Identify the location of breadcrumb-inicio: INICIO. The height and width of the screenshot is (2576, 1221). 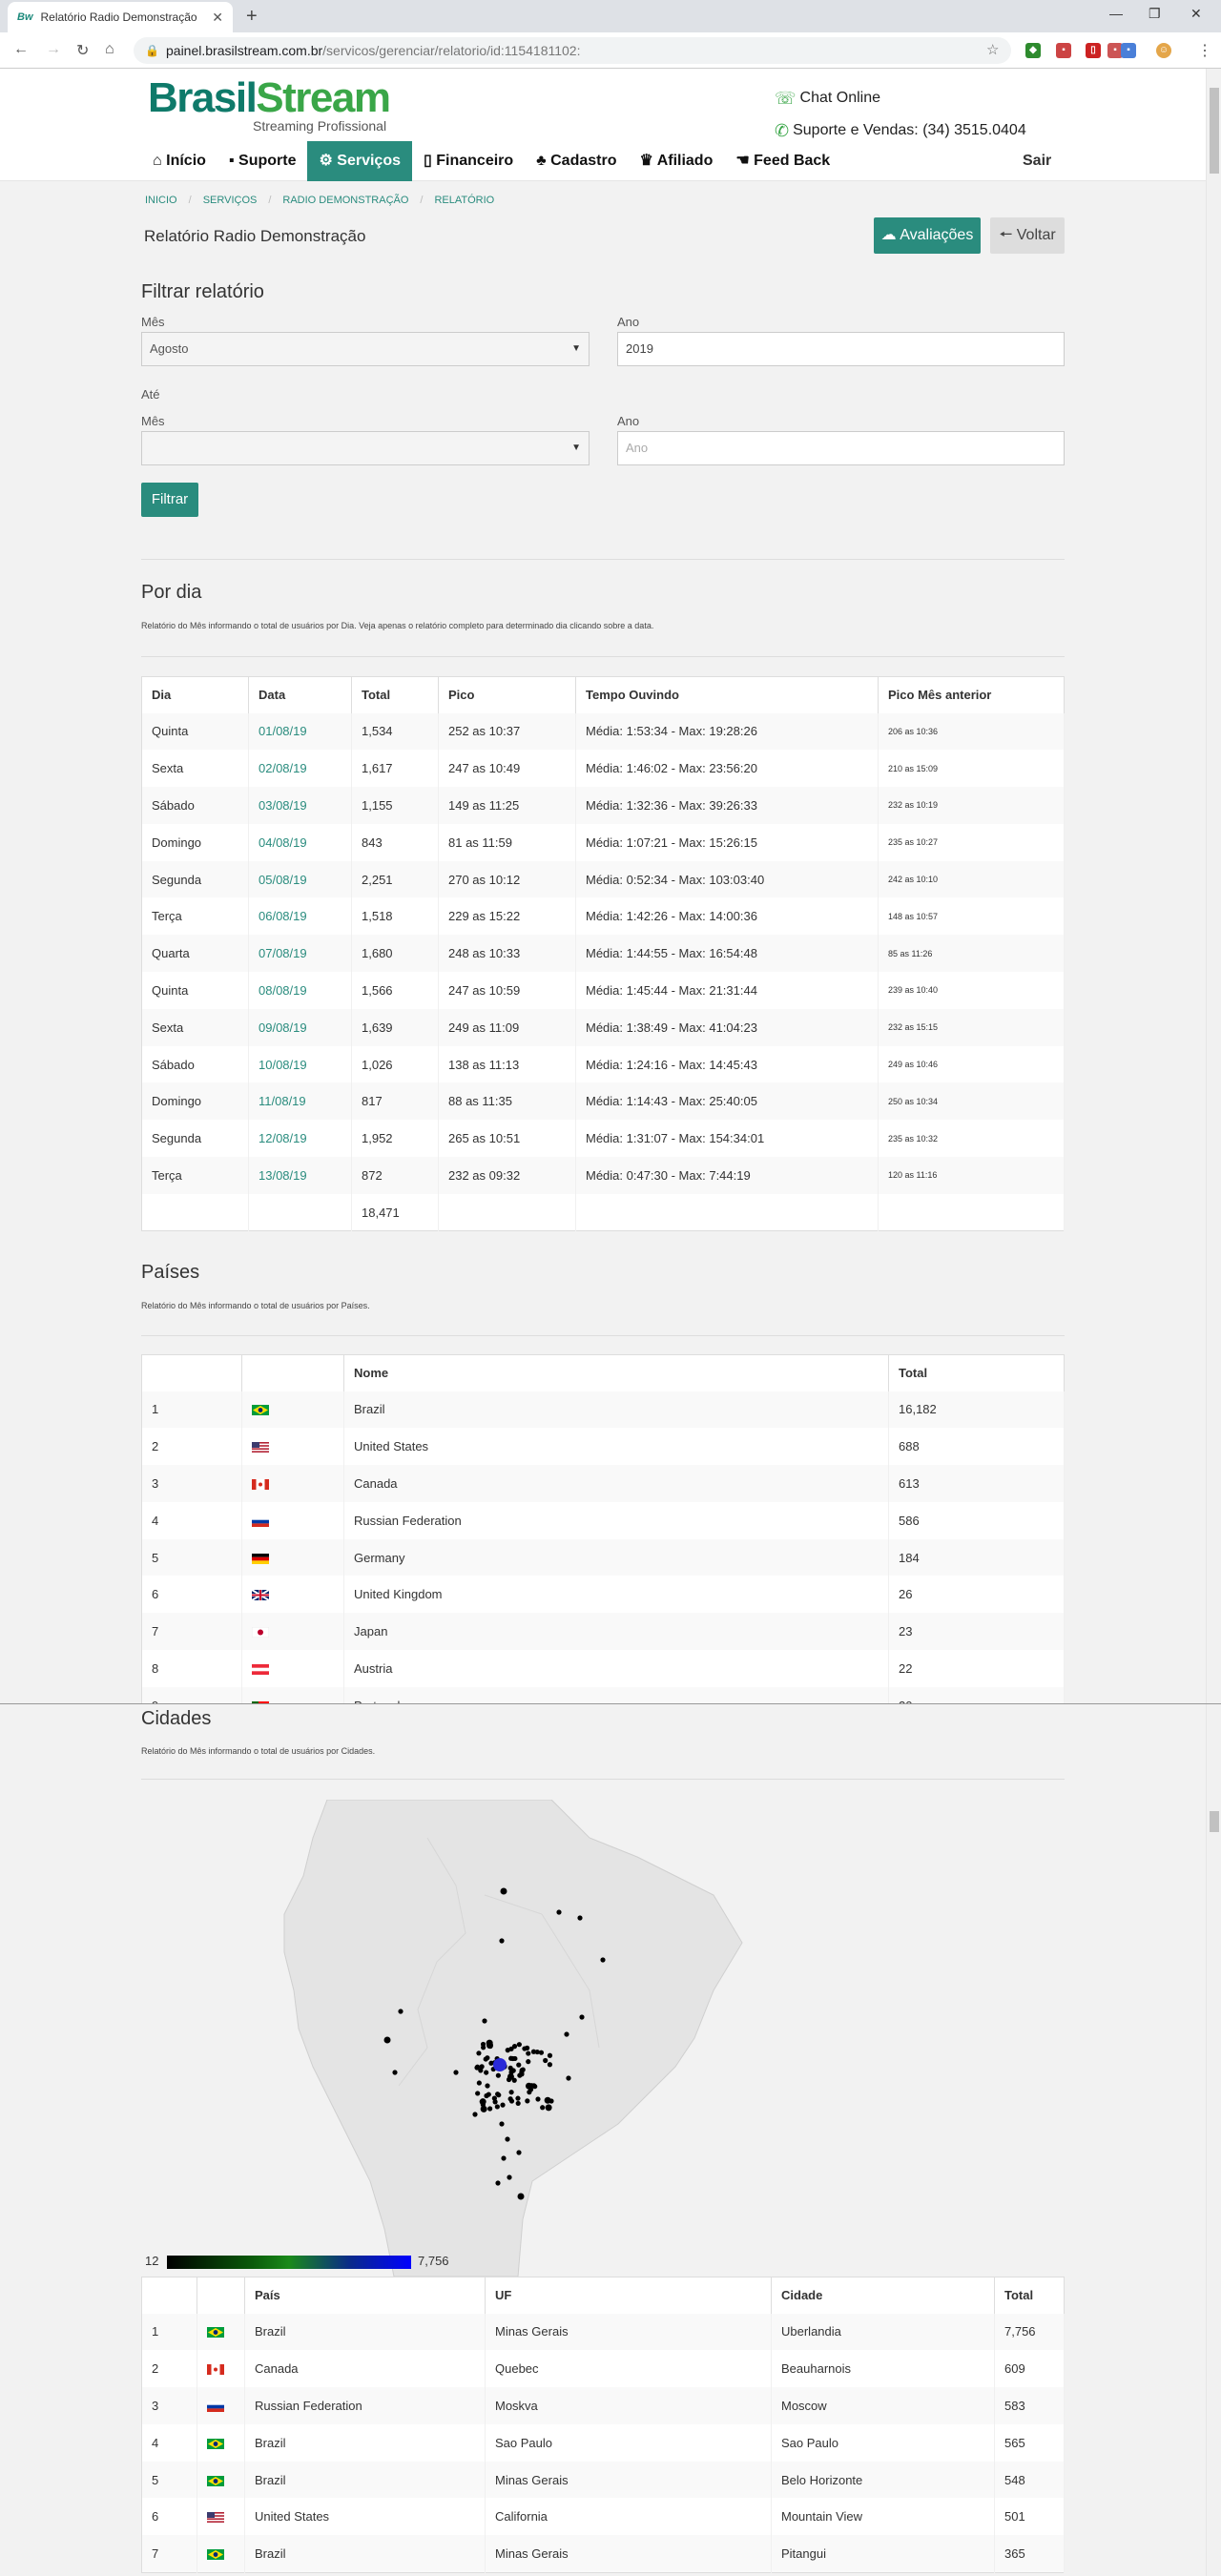
(161, 200).